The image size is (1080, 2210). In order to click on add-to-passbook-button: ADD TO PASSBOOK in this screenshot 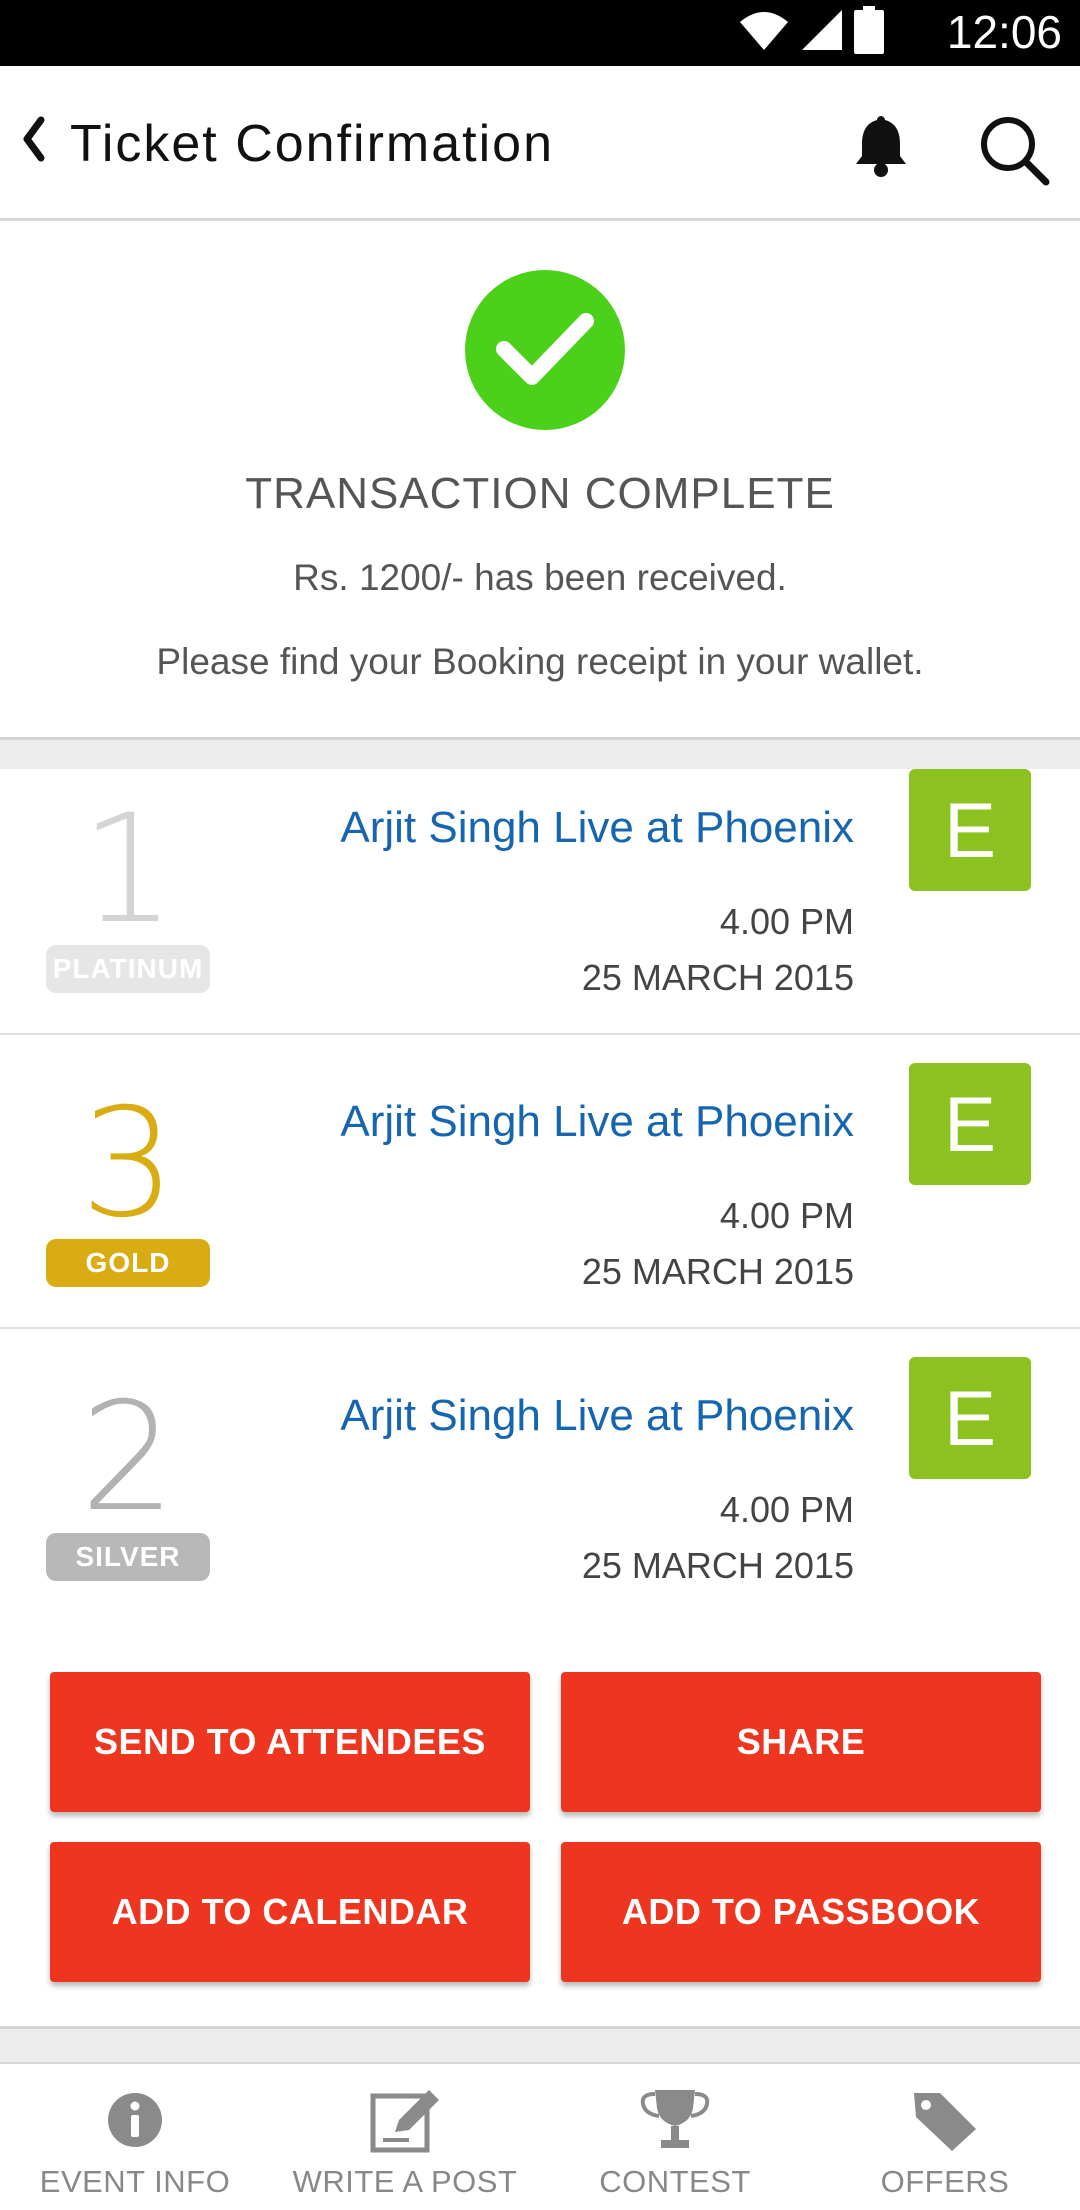, I will do `click(801, 1912)`.